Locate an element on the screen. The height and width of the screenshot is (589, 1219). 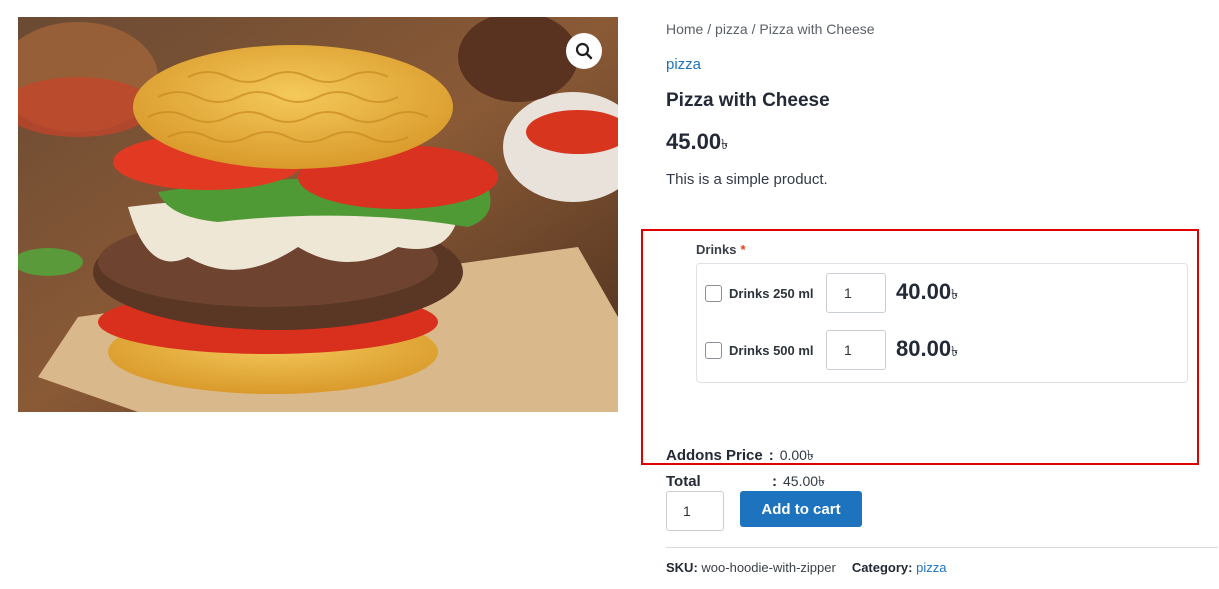
addon-option-price: 80.00৳ is located at coordinates (927, 350).